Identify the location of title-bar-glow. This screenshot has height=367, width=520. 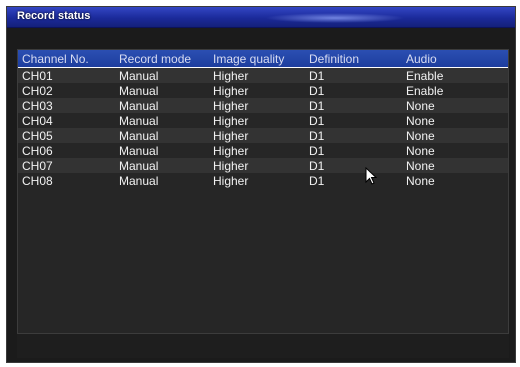
(335, 18).